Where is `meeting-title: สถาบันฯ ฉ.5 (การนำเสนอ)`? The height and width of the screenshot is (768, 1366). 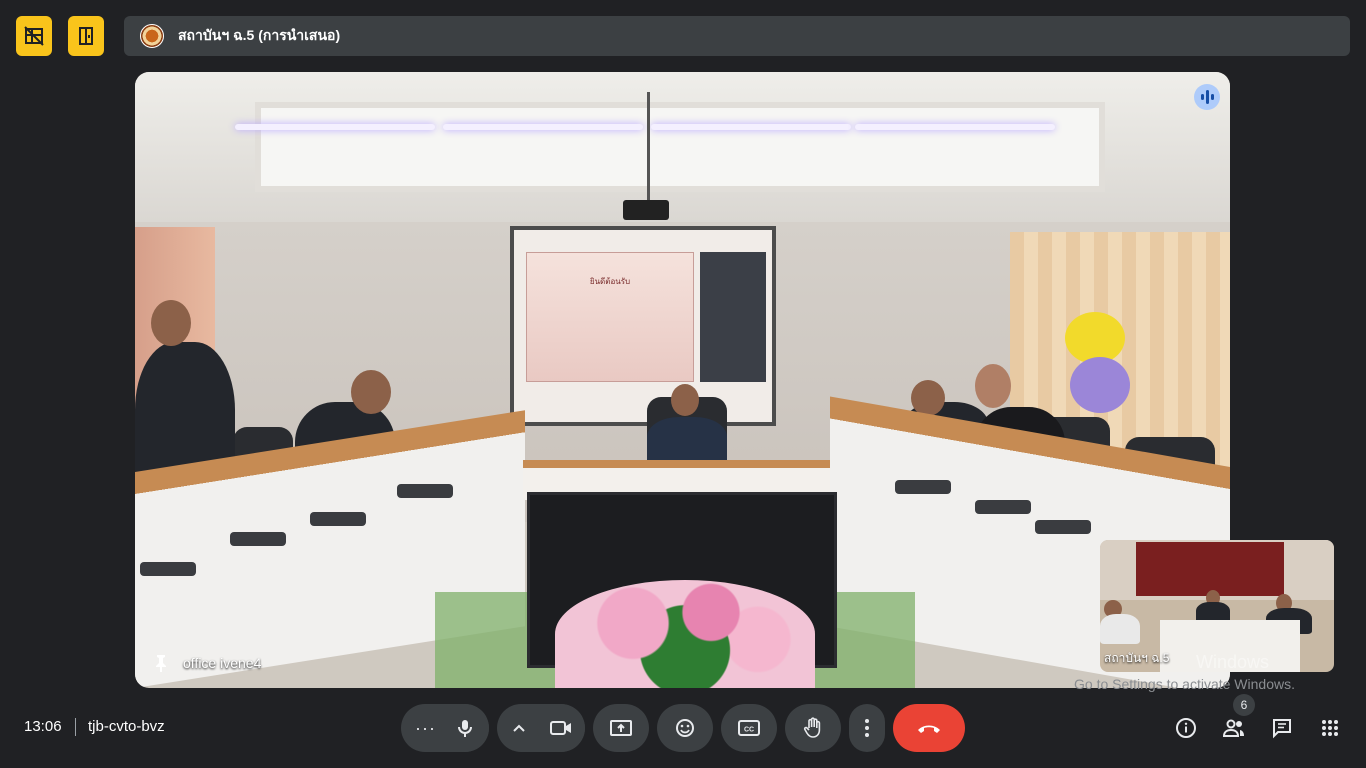
meeting-title: สถาบันฯ ฉ.5 (การนำเสนอ) is located at coordinates (259, 35).